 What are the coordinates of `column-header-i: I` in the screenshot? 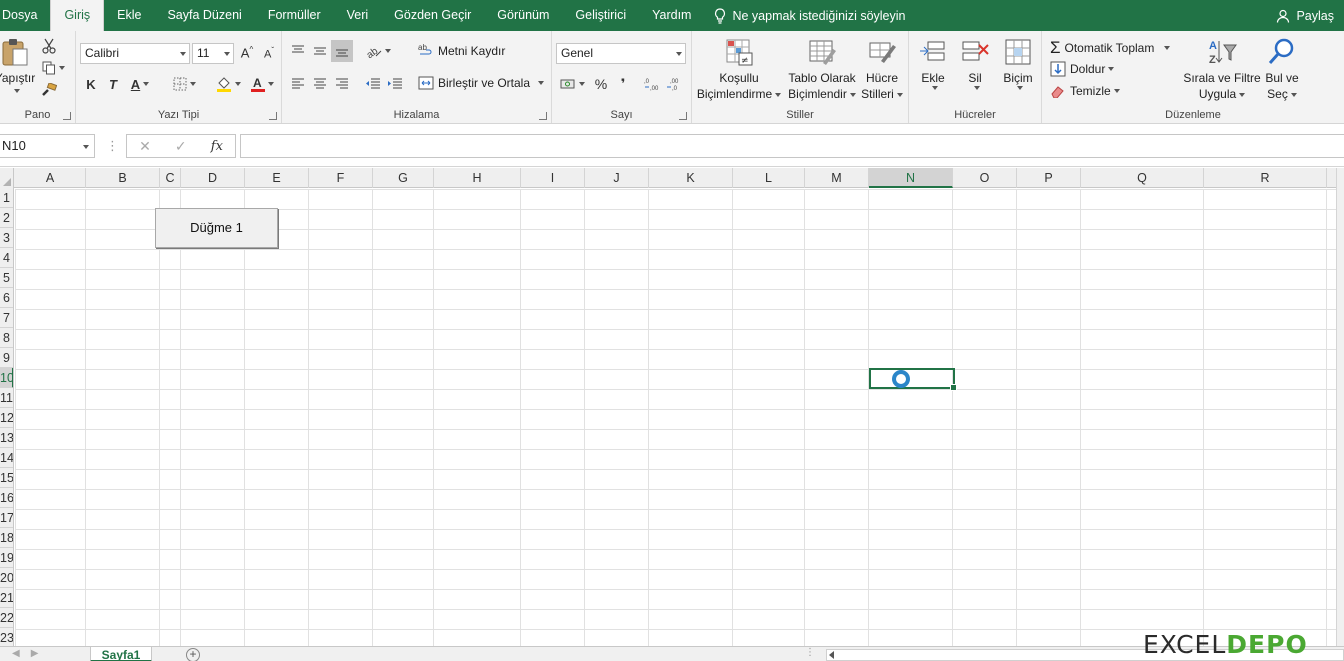 It's located at (553, 178).